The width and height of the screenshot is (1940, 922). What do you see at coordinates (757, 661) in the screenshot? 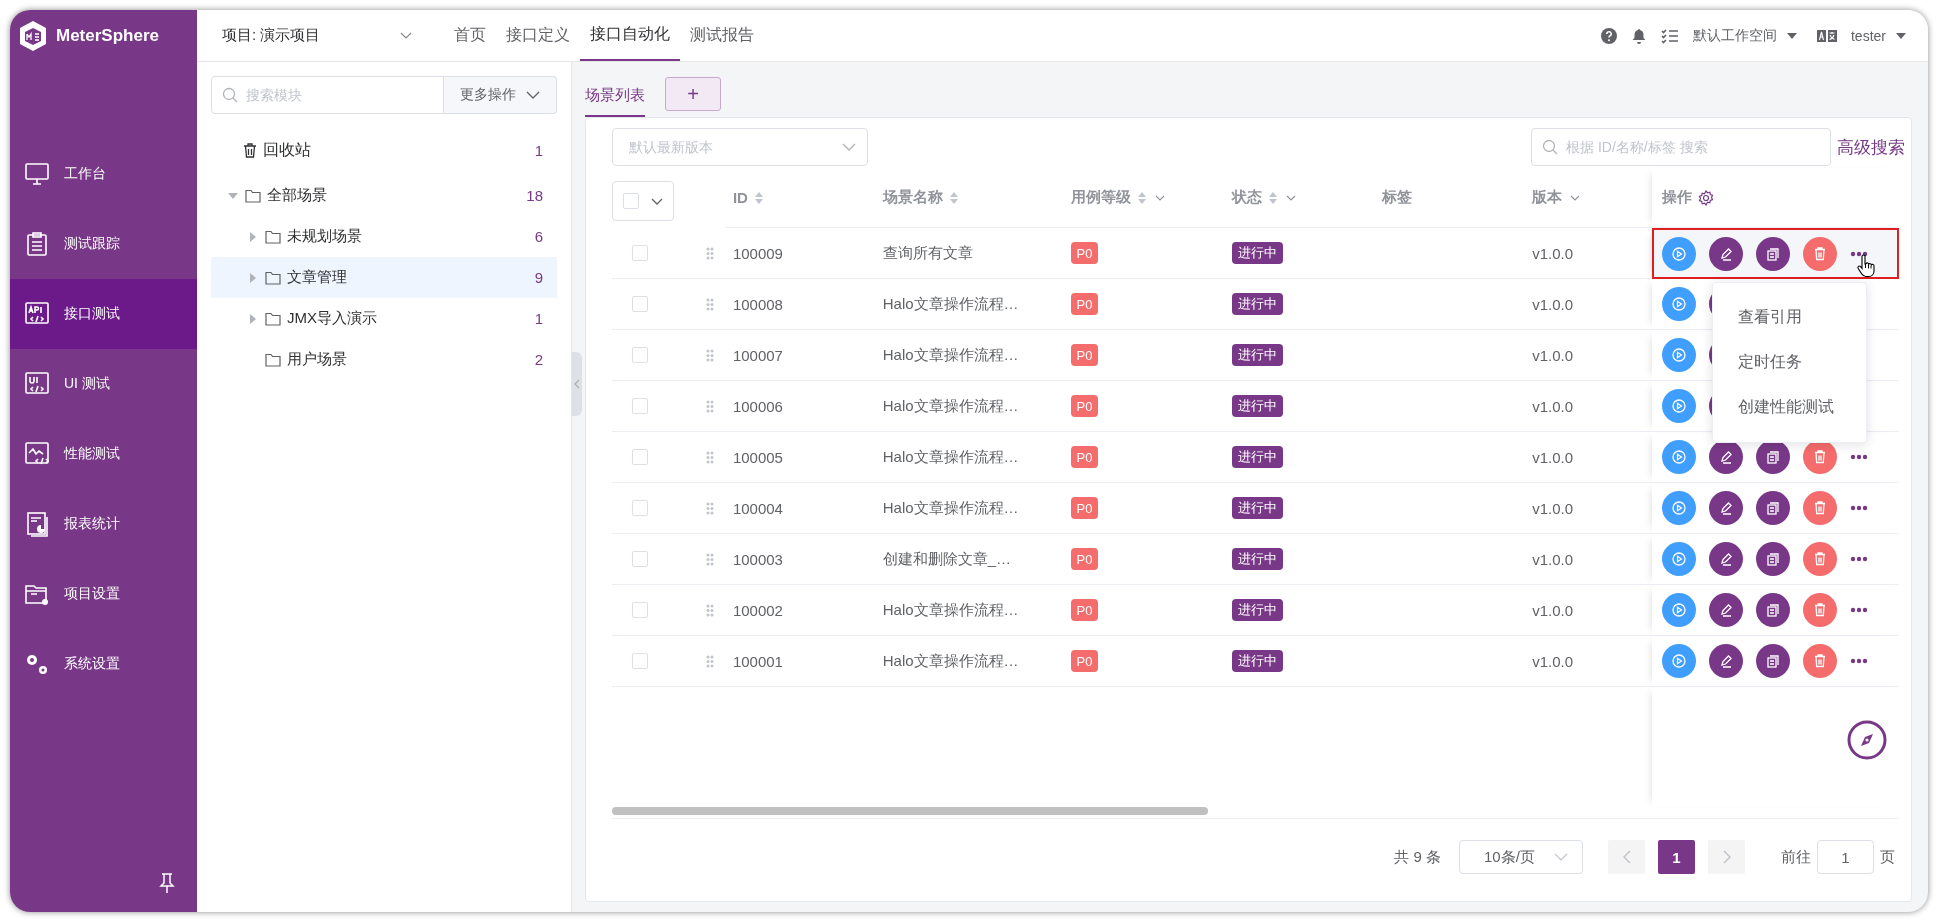
I see `table-cell: 100001` at bounding box center [757, 661].